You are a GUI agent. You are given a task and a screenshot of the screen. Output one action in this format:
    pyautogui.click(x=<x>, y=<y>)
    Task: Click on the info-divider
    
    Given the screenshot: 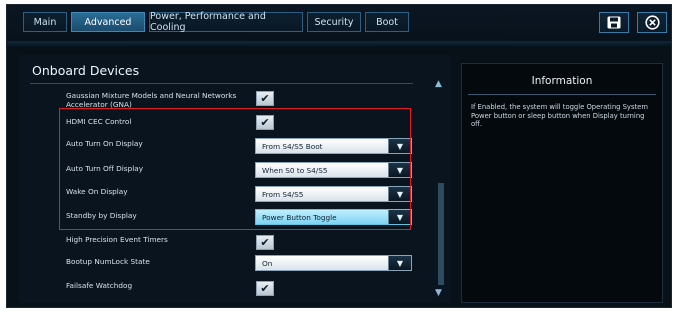 What is the action you would take?
    pyautogui.click(x=562, y=94)
    